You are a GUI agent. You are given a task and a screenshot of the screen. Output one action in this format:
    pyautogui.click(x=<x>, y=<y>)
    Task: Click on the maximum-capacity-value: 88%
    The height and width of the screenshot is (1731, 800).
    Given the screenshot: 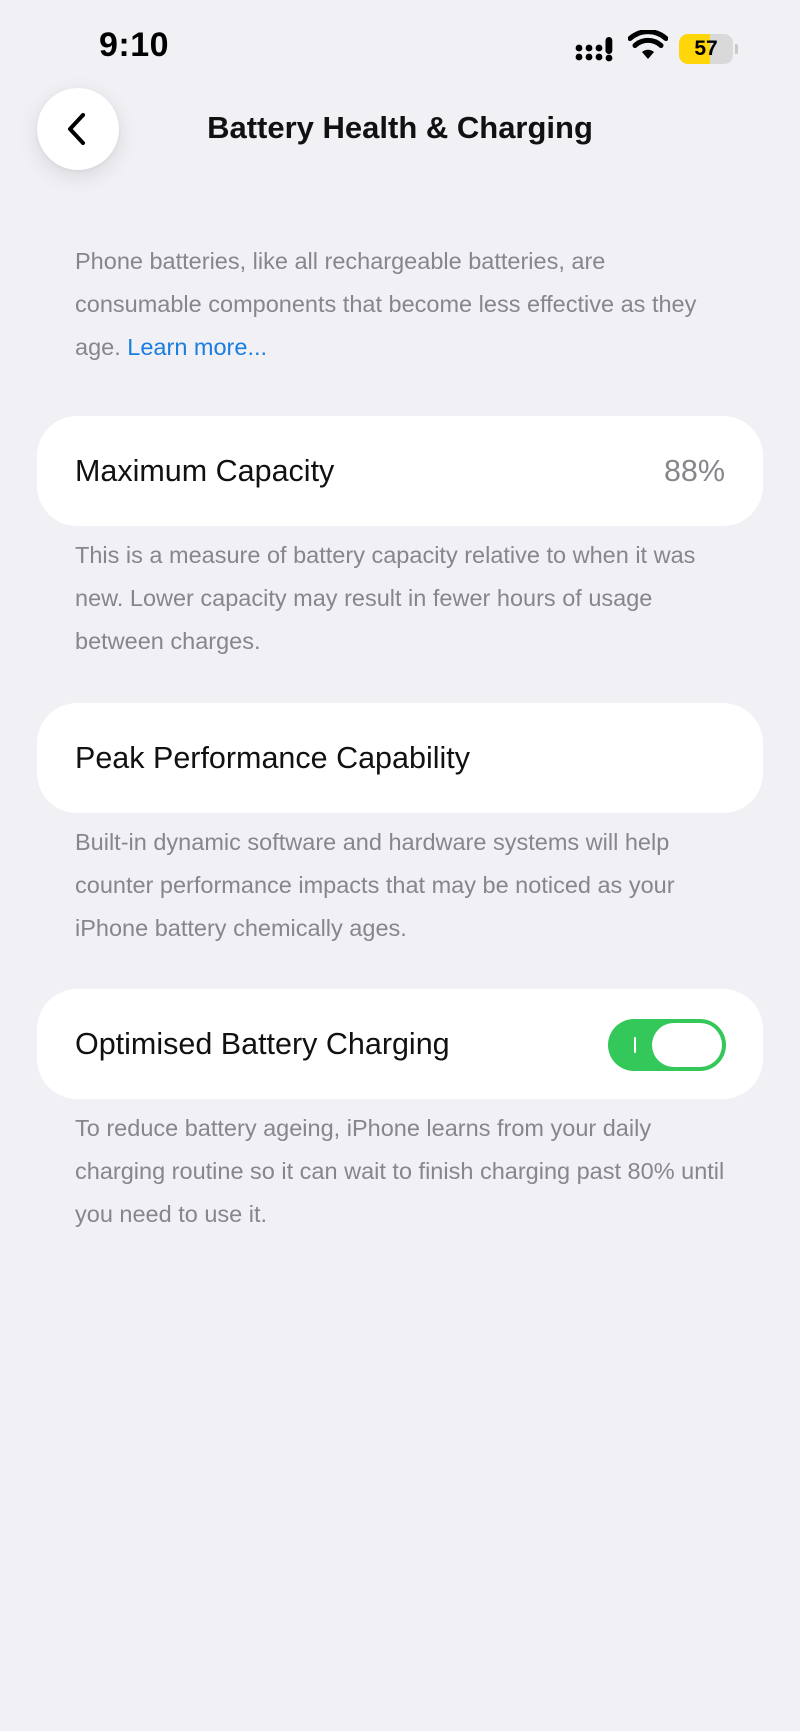 What is the action you would take?
    pyautogui.click(x=694, y=471)
    